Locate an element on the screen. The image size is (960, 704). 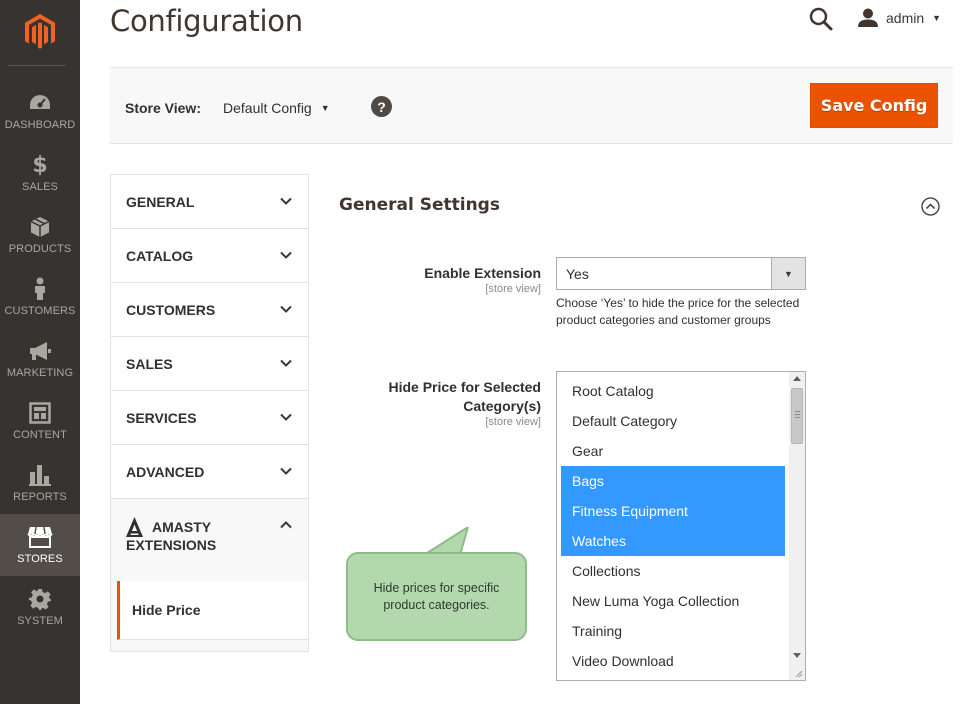
nav-customers-label: CUSTOMERS is located at coordinates (40, 311).